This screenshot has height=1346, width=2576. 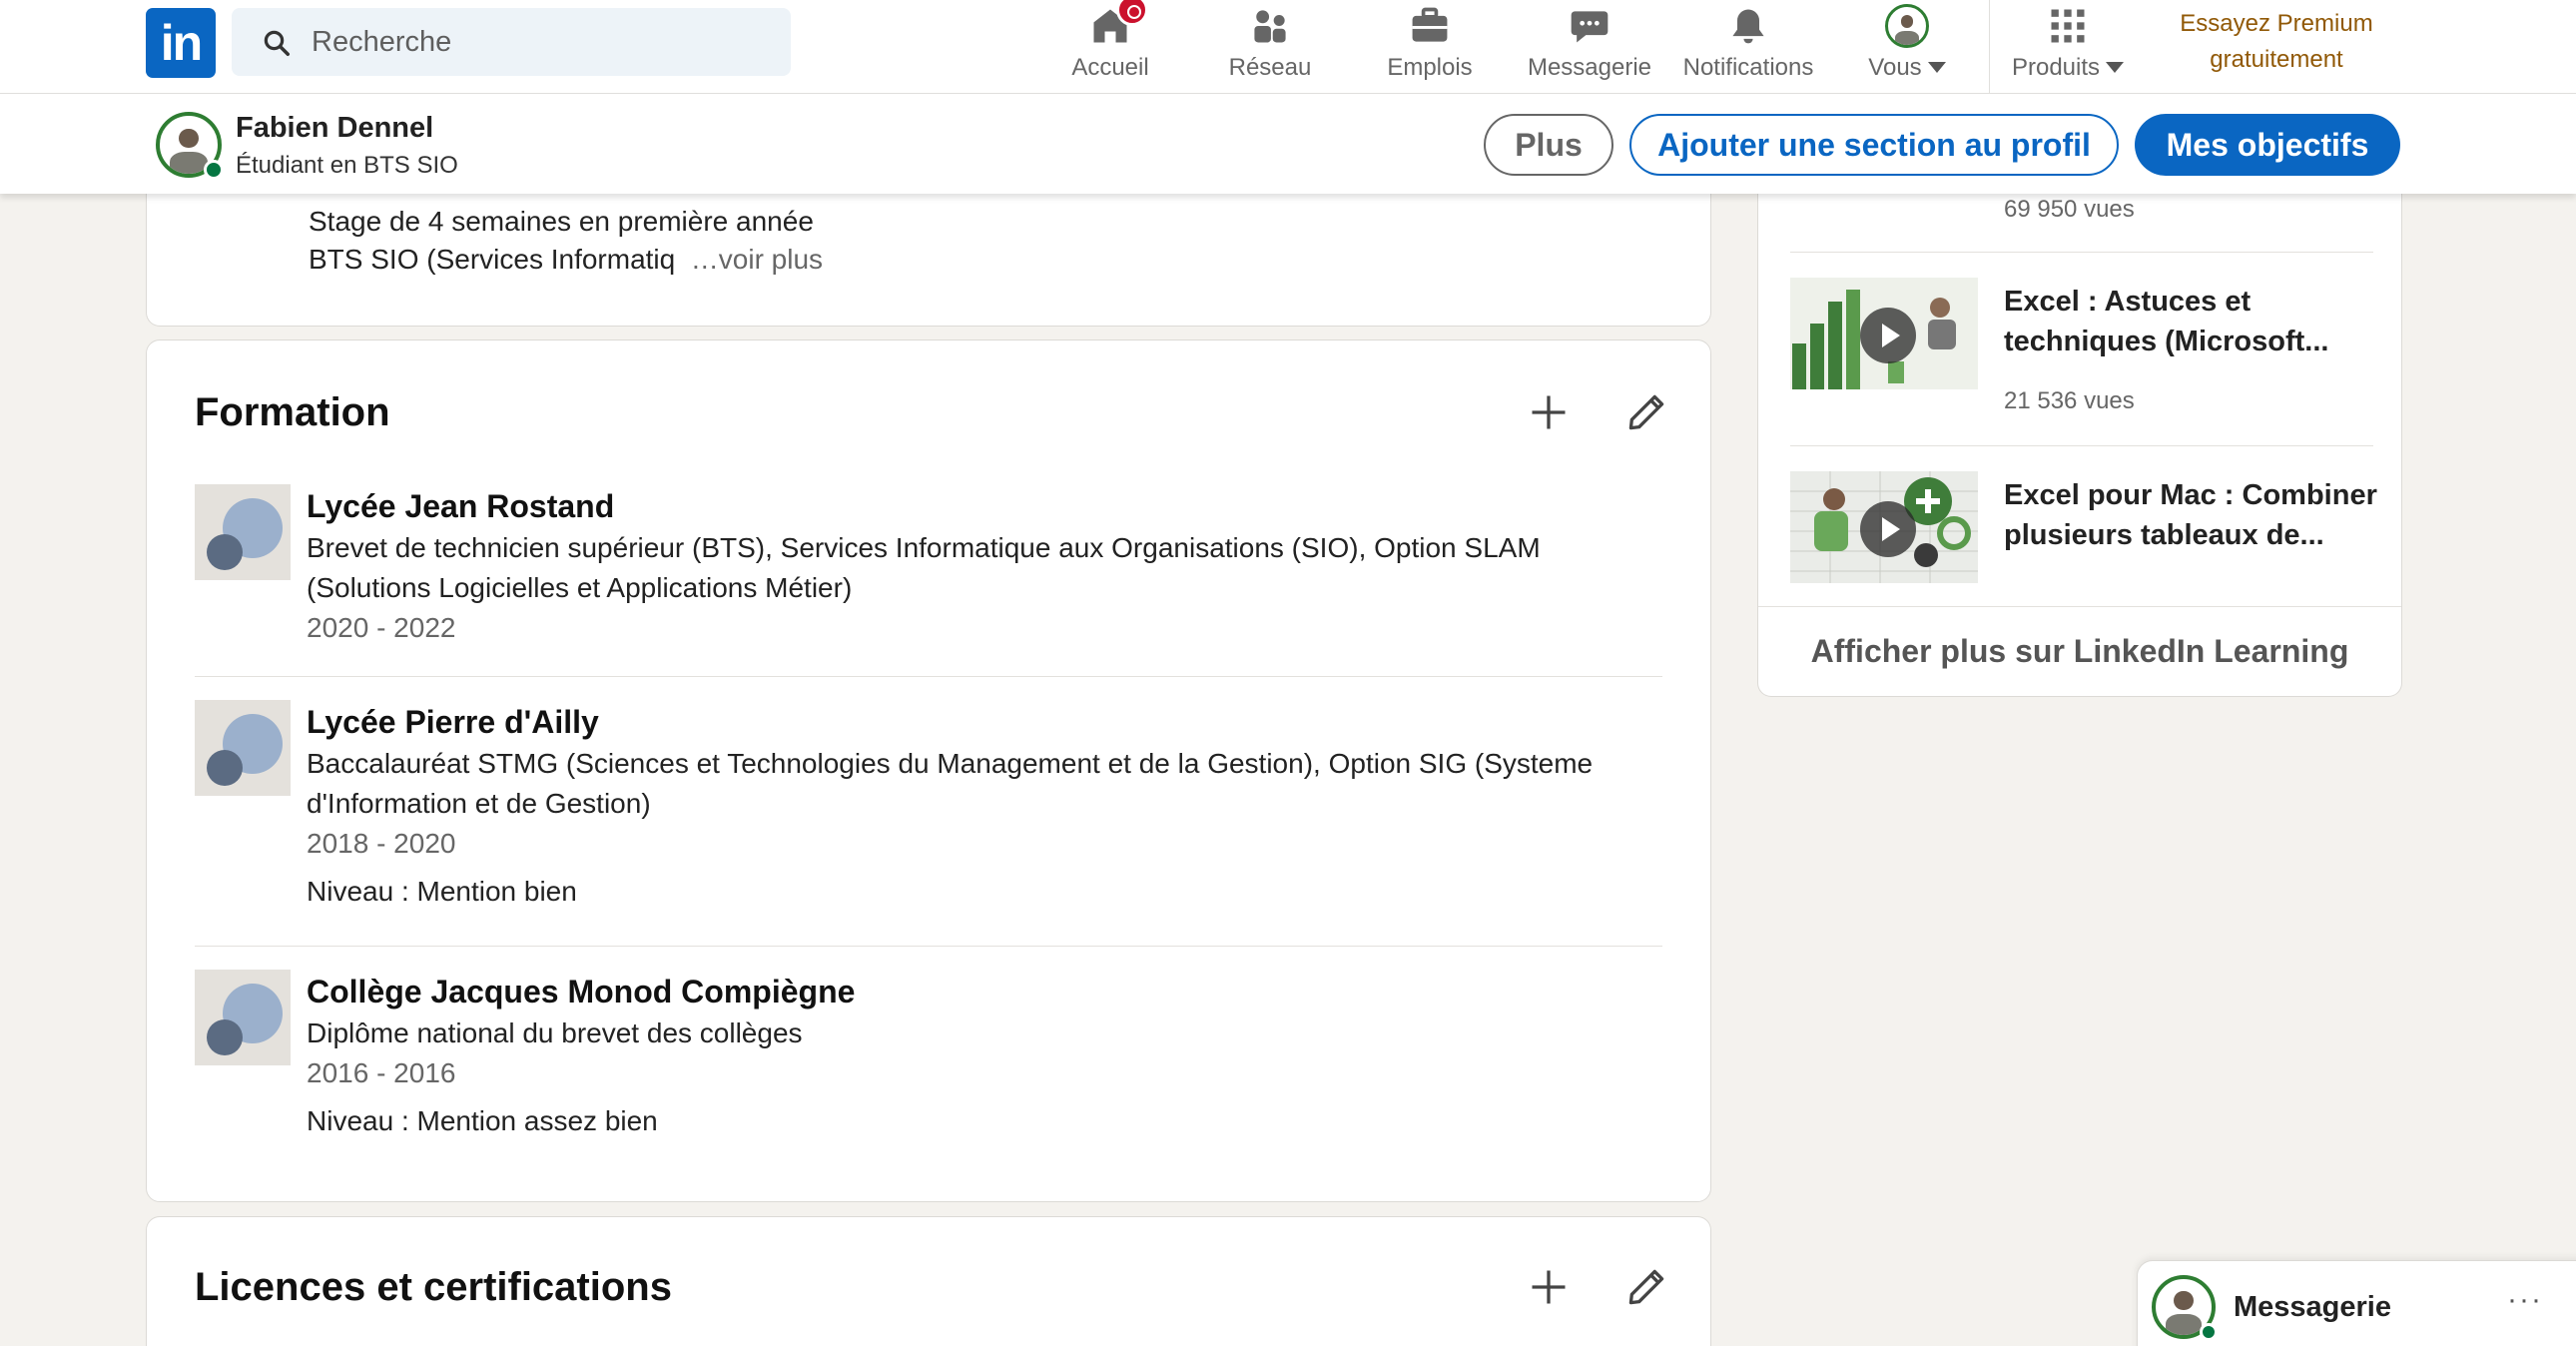 What do you see at coordinates (1748, 26) in the screenshot?
I see `bell-icon` at bounding box center [1748, 26].